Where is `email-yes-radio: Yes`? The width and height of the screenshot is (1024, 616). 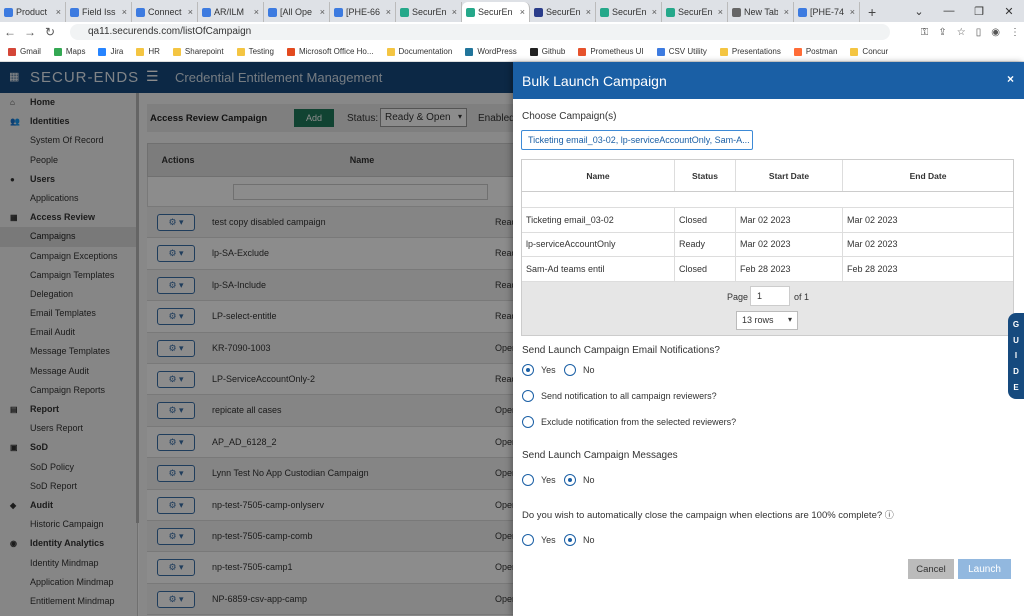 email-yes-radio: Yes is located at coordinates (539, 370).